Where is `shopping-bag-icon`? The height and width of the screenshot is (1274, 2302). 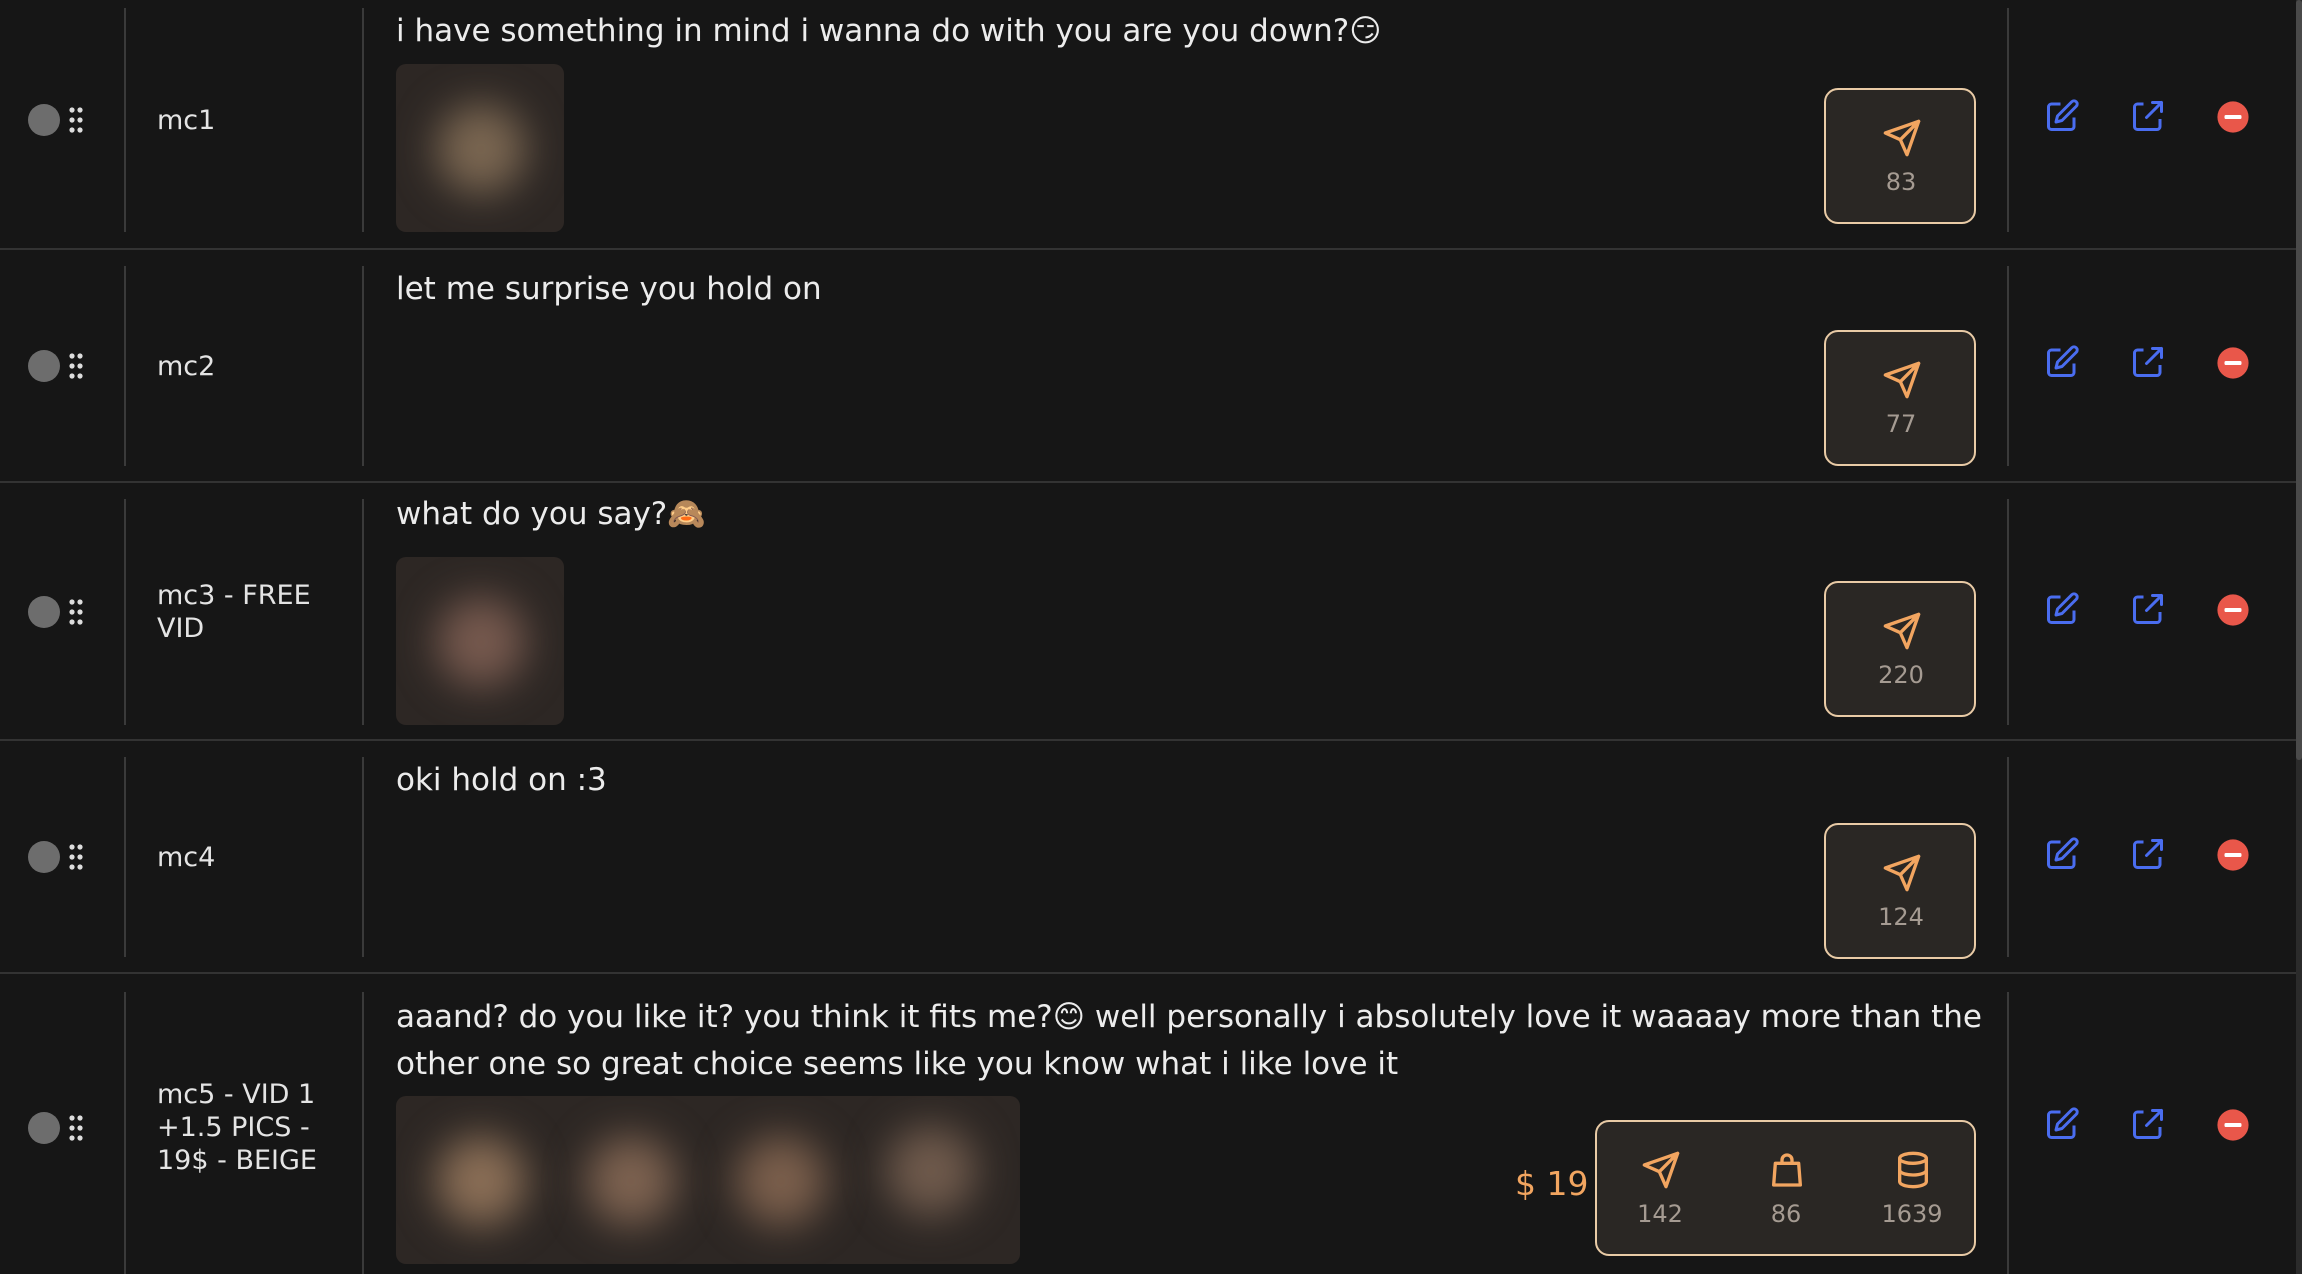
shopping-bag-icon is located at coordinates (1787, 1170).